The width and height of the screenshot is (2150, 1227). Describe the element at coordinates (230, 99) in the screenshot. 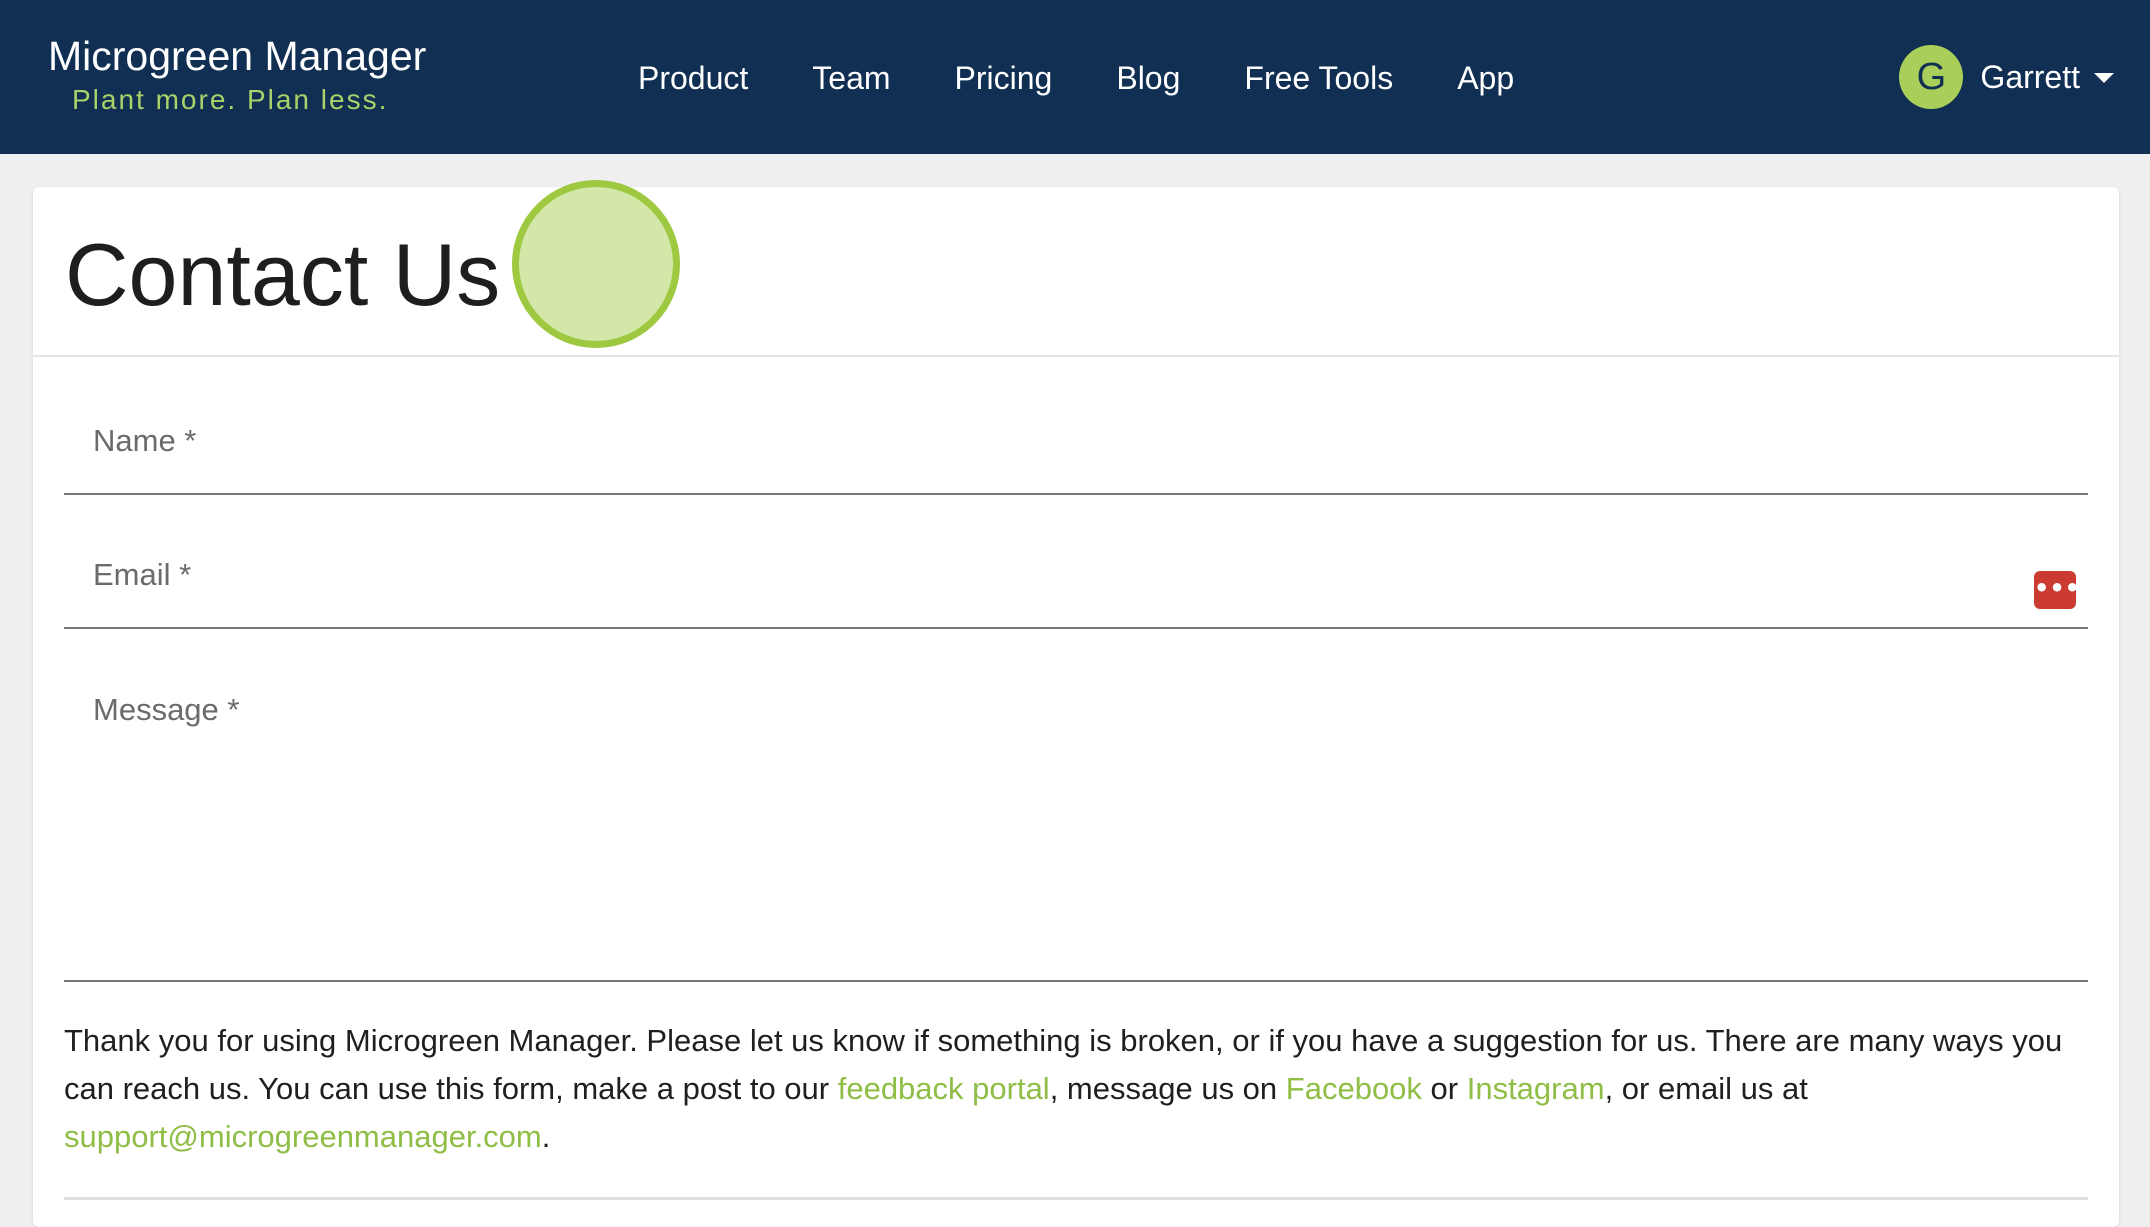

I see `brand-tagline: Plant more. Plan less.` at that location.